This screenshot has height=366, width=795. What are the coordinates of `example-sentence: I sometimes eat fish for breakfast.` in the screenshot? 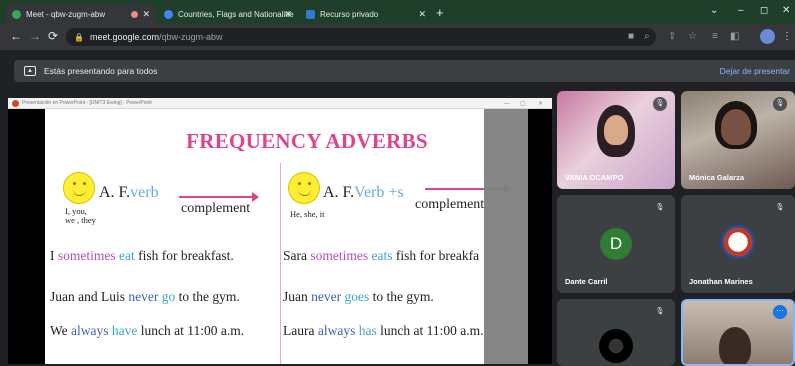 It's located at (142, 255).